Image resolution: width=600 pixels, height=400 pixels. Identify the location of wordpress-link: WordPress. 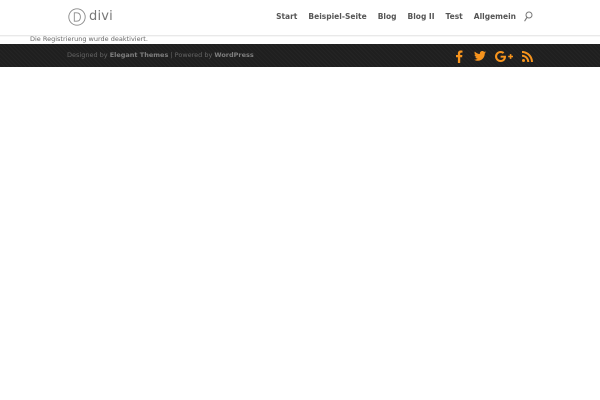
(233, 55).